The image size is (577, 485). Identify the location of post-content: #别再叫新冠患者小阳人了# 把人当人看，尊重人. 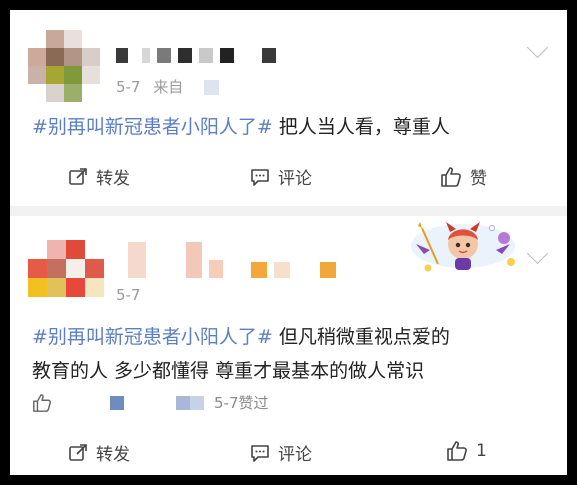
(241, 127).